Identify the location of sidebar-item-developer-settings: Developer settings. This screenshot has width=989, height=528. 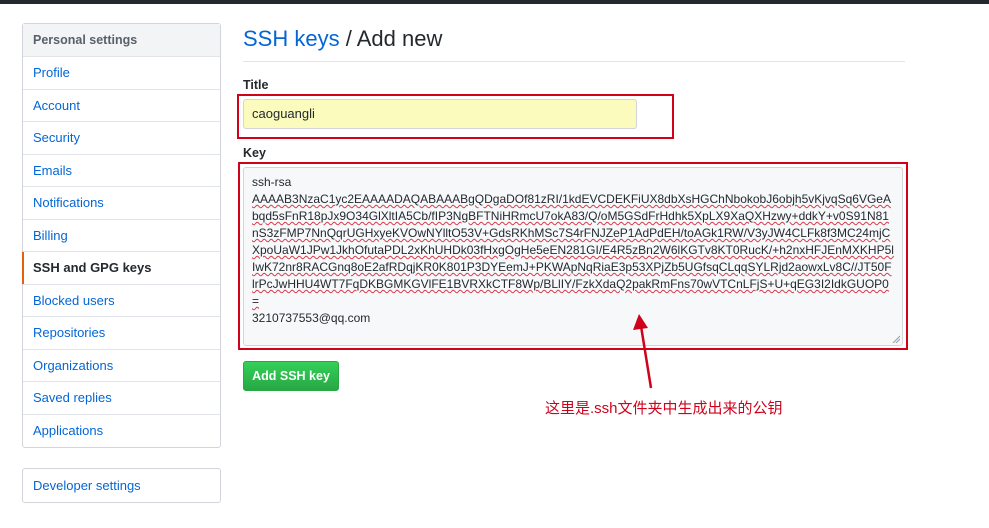
(121, 485).